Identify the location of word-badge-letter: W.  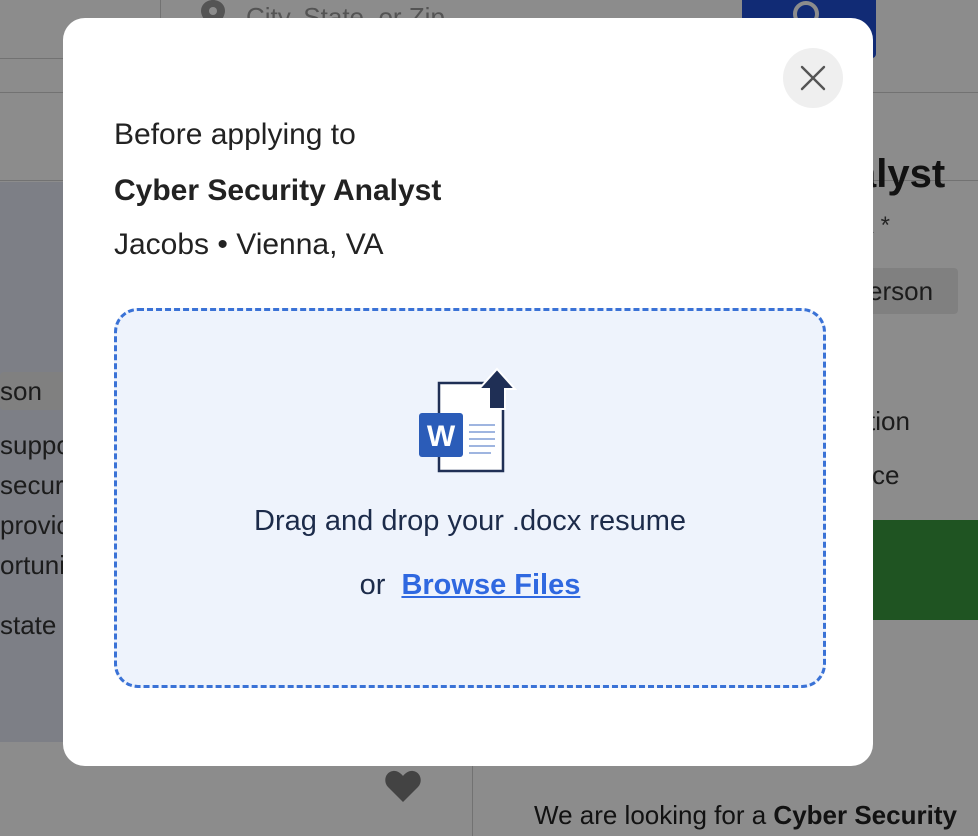
(441, 436).